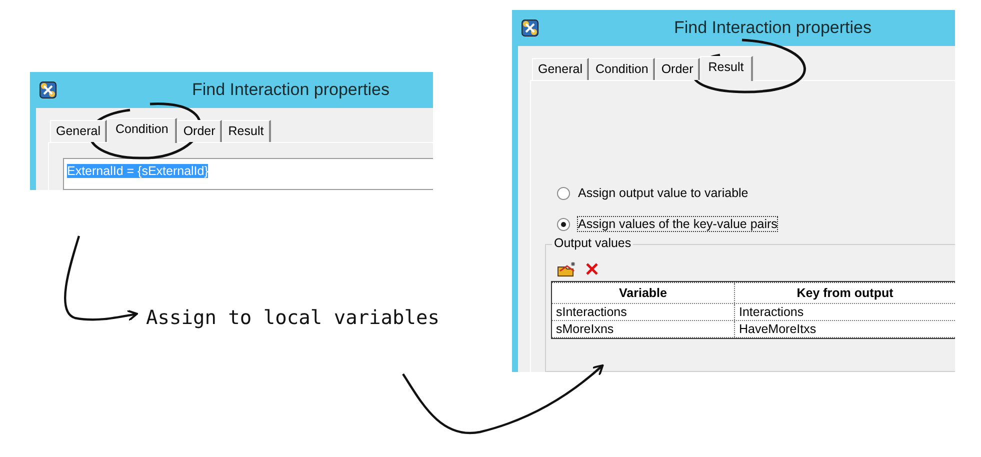 The image size is (981, 457). I want to click on table-cell: HaveMoreItxs, so click(844, 329).